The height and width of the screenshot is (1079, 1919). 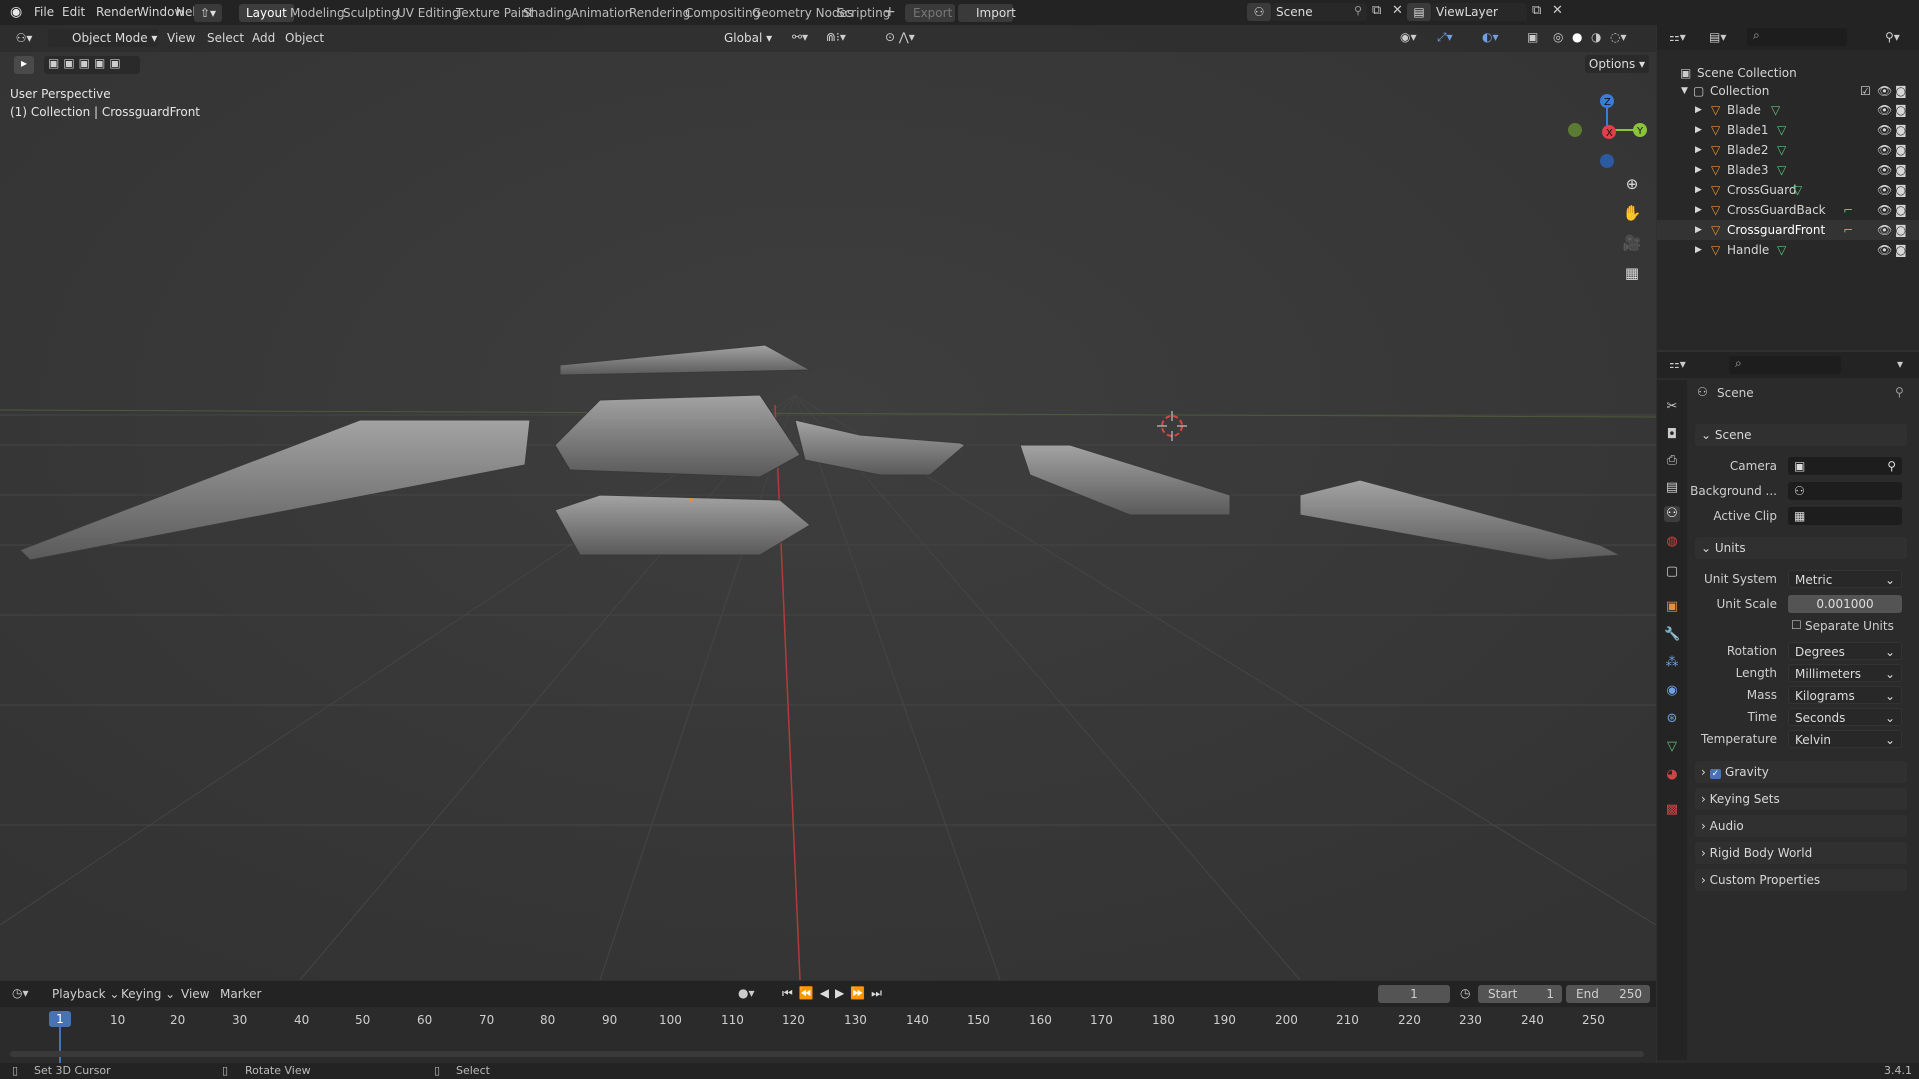 I want to click on exclude-checkbox: ☑, so click(x=1865, y=91).